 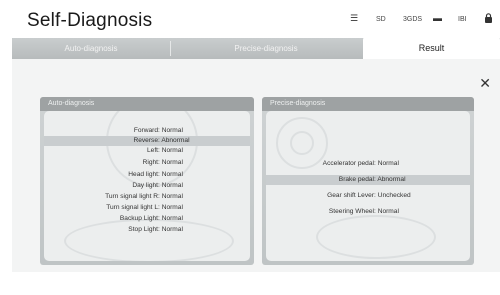 I want to click on list-item: Backup Light : Normal, so click(x=151, y=218).